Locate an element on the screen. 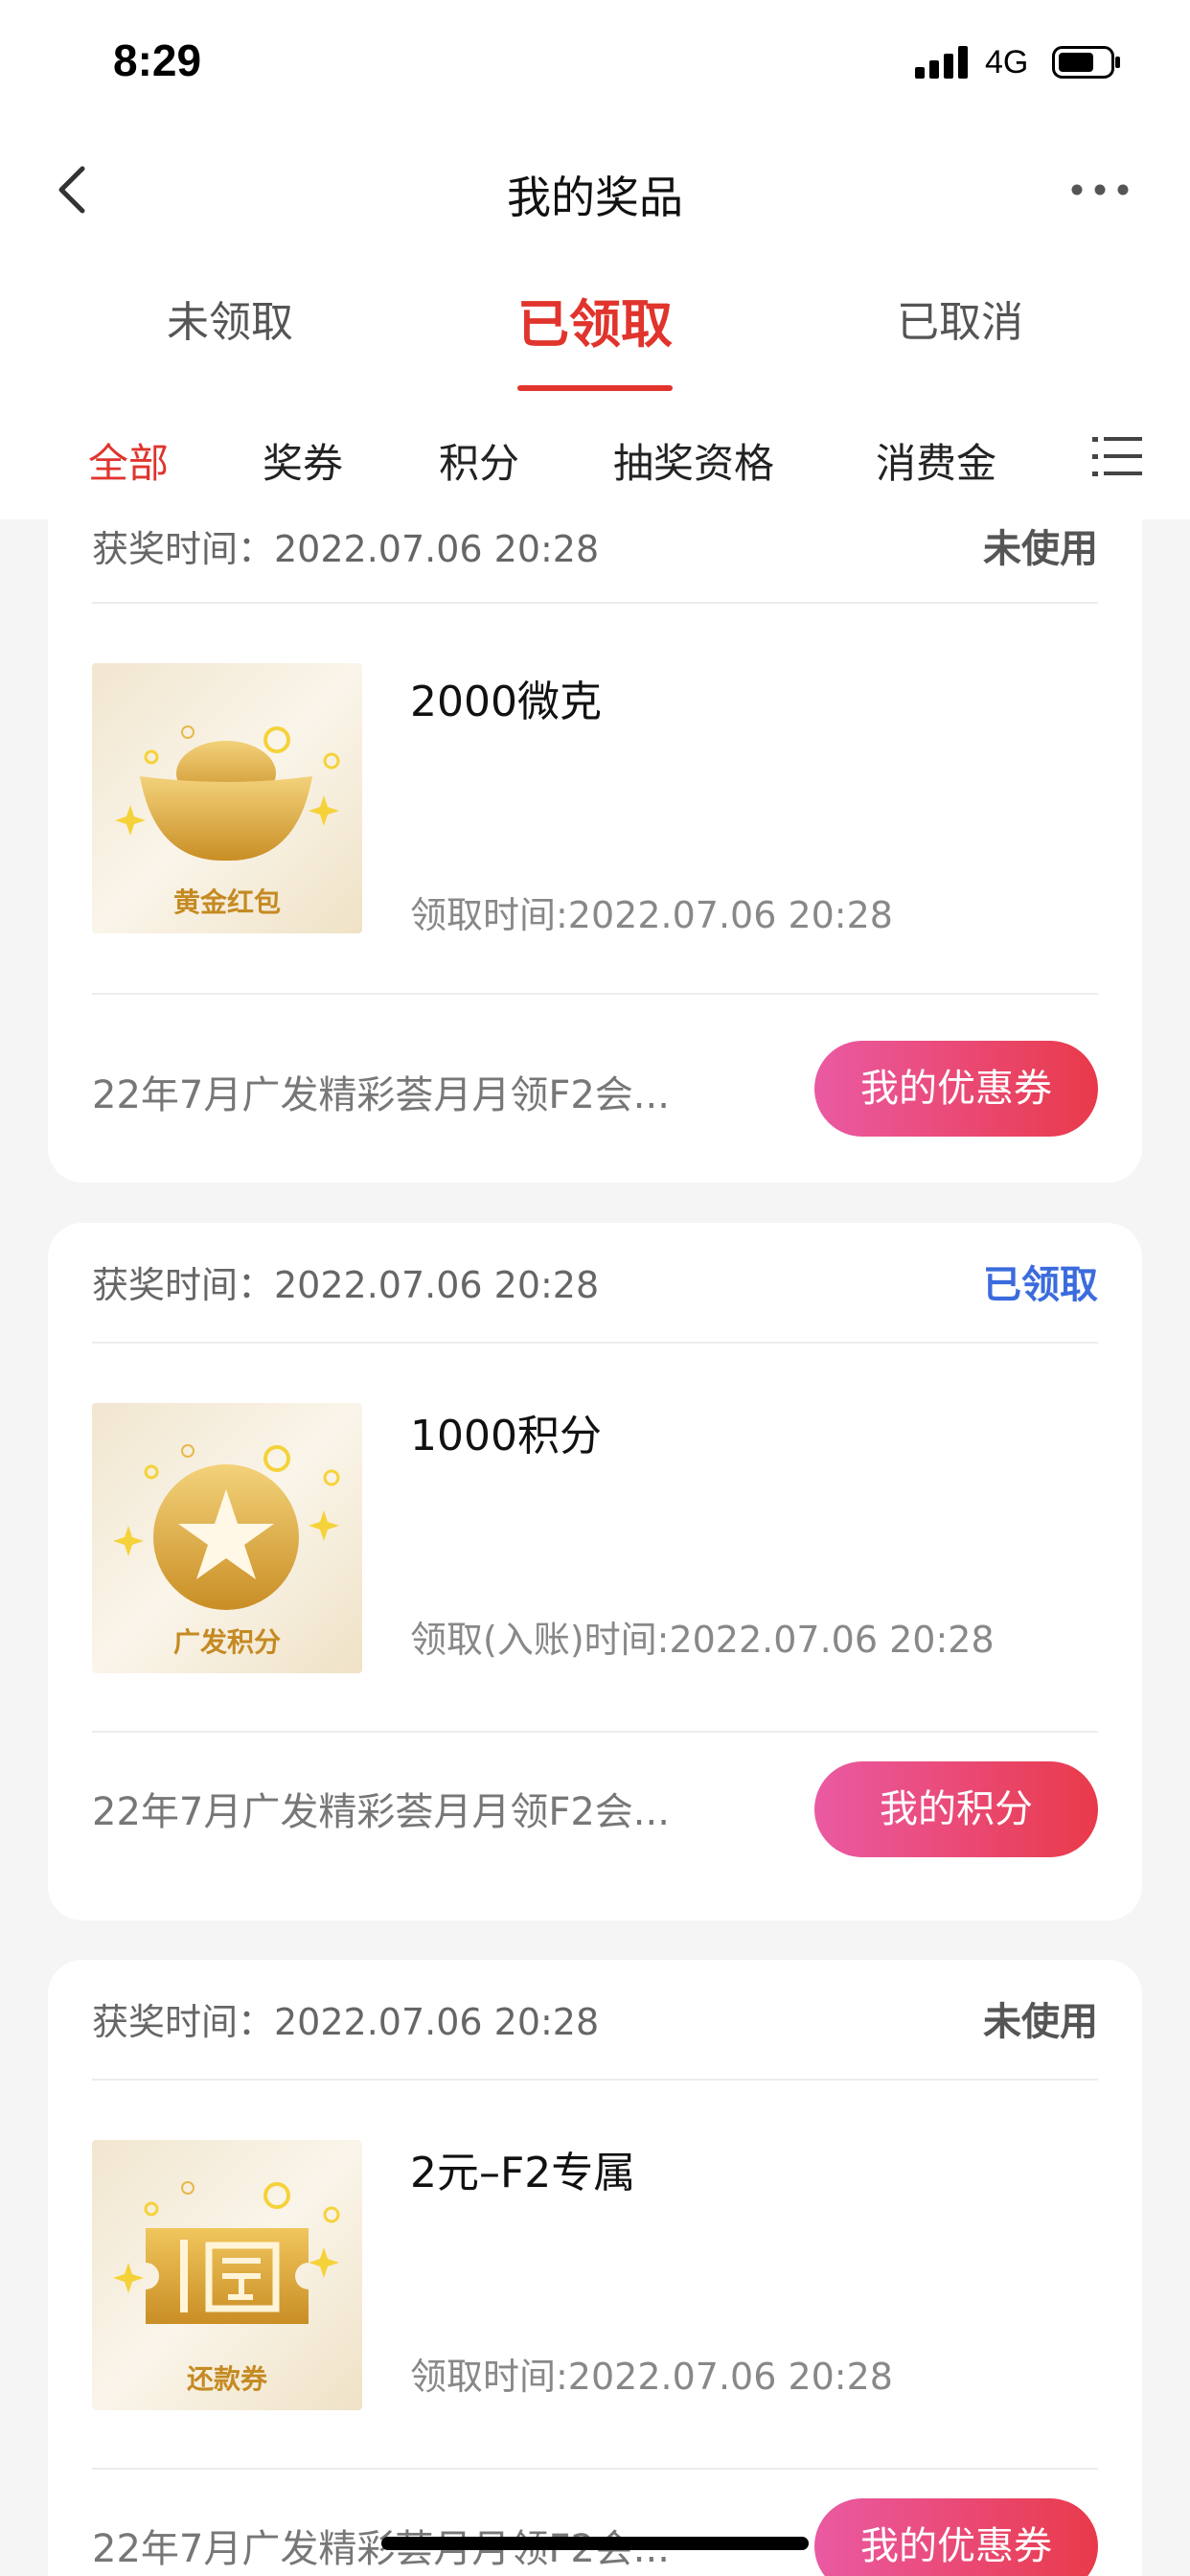  claim-time: 领取(入账)时间:2022.07.06 20:28 is located at coordinates (702, 1640).